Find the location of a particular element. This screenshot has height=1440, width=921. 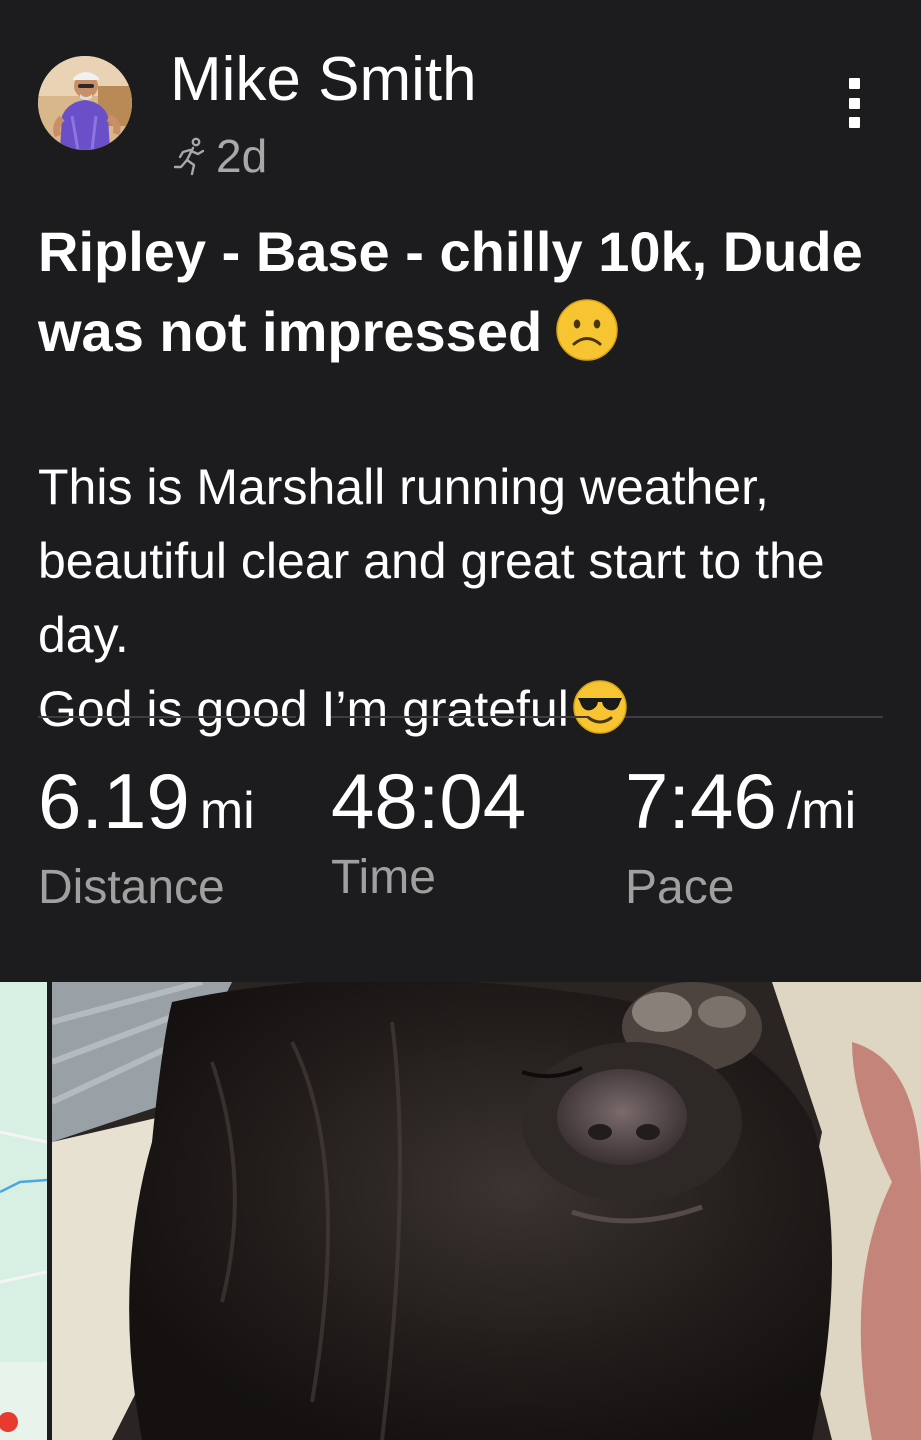

stat-pace-label: Pace is located at coordinates (680, 887).